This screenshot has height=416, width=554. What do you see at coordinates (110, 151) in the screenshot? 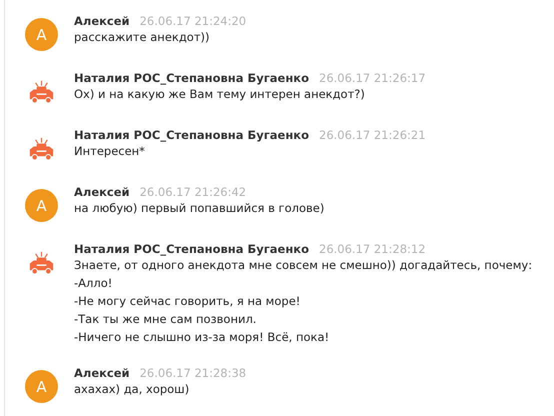
I see `message-text: Интересен*` at bounding box center [110, 151].